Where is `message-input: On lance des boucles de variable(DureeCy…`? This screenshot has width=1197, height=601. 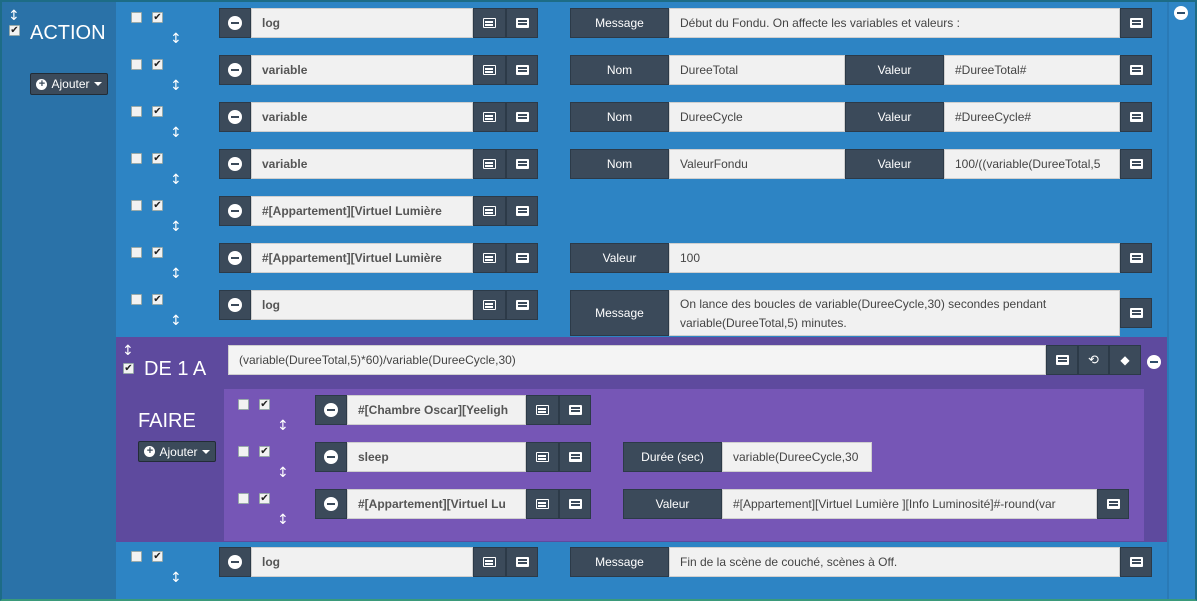 message-input: On lance des boucles de variable(DureeCy… is located at coordinates (894, 313).